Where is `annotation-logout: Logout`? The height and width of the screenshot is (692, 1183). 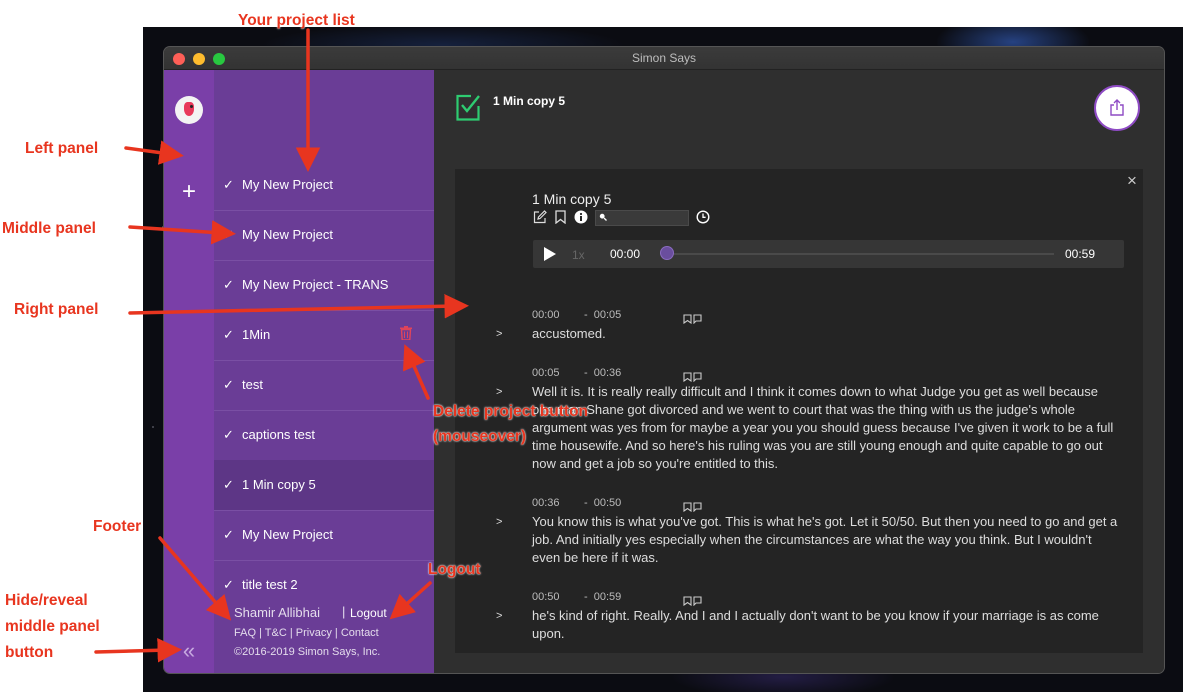 annotation-logout: Logout is located at coordinates (454, 569).